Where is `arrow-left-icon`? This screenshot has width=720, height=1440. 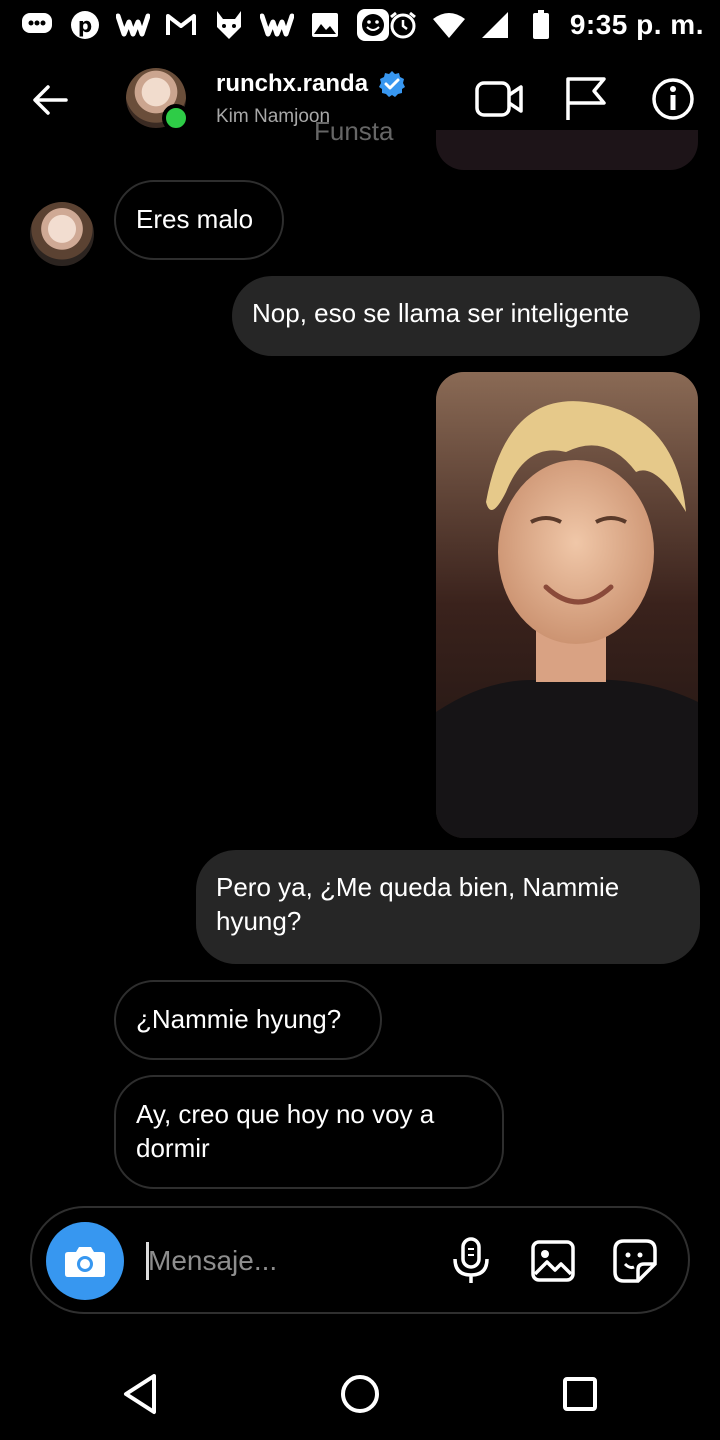 arrow-left-icon is located at coordinates (50, 100).